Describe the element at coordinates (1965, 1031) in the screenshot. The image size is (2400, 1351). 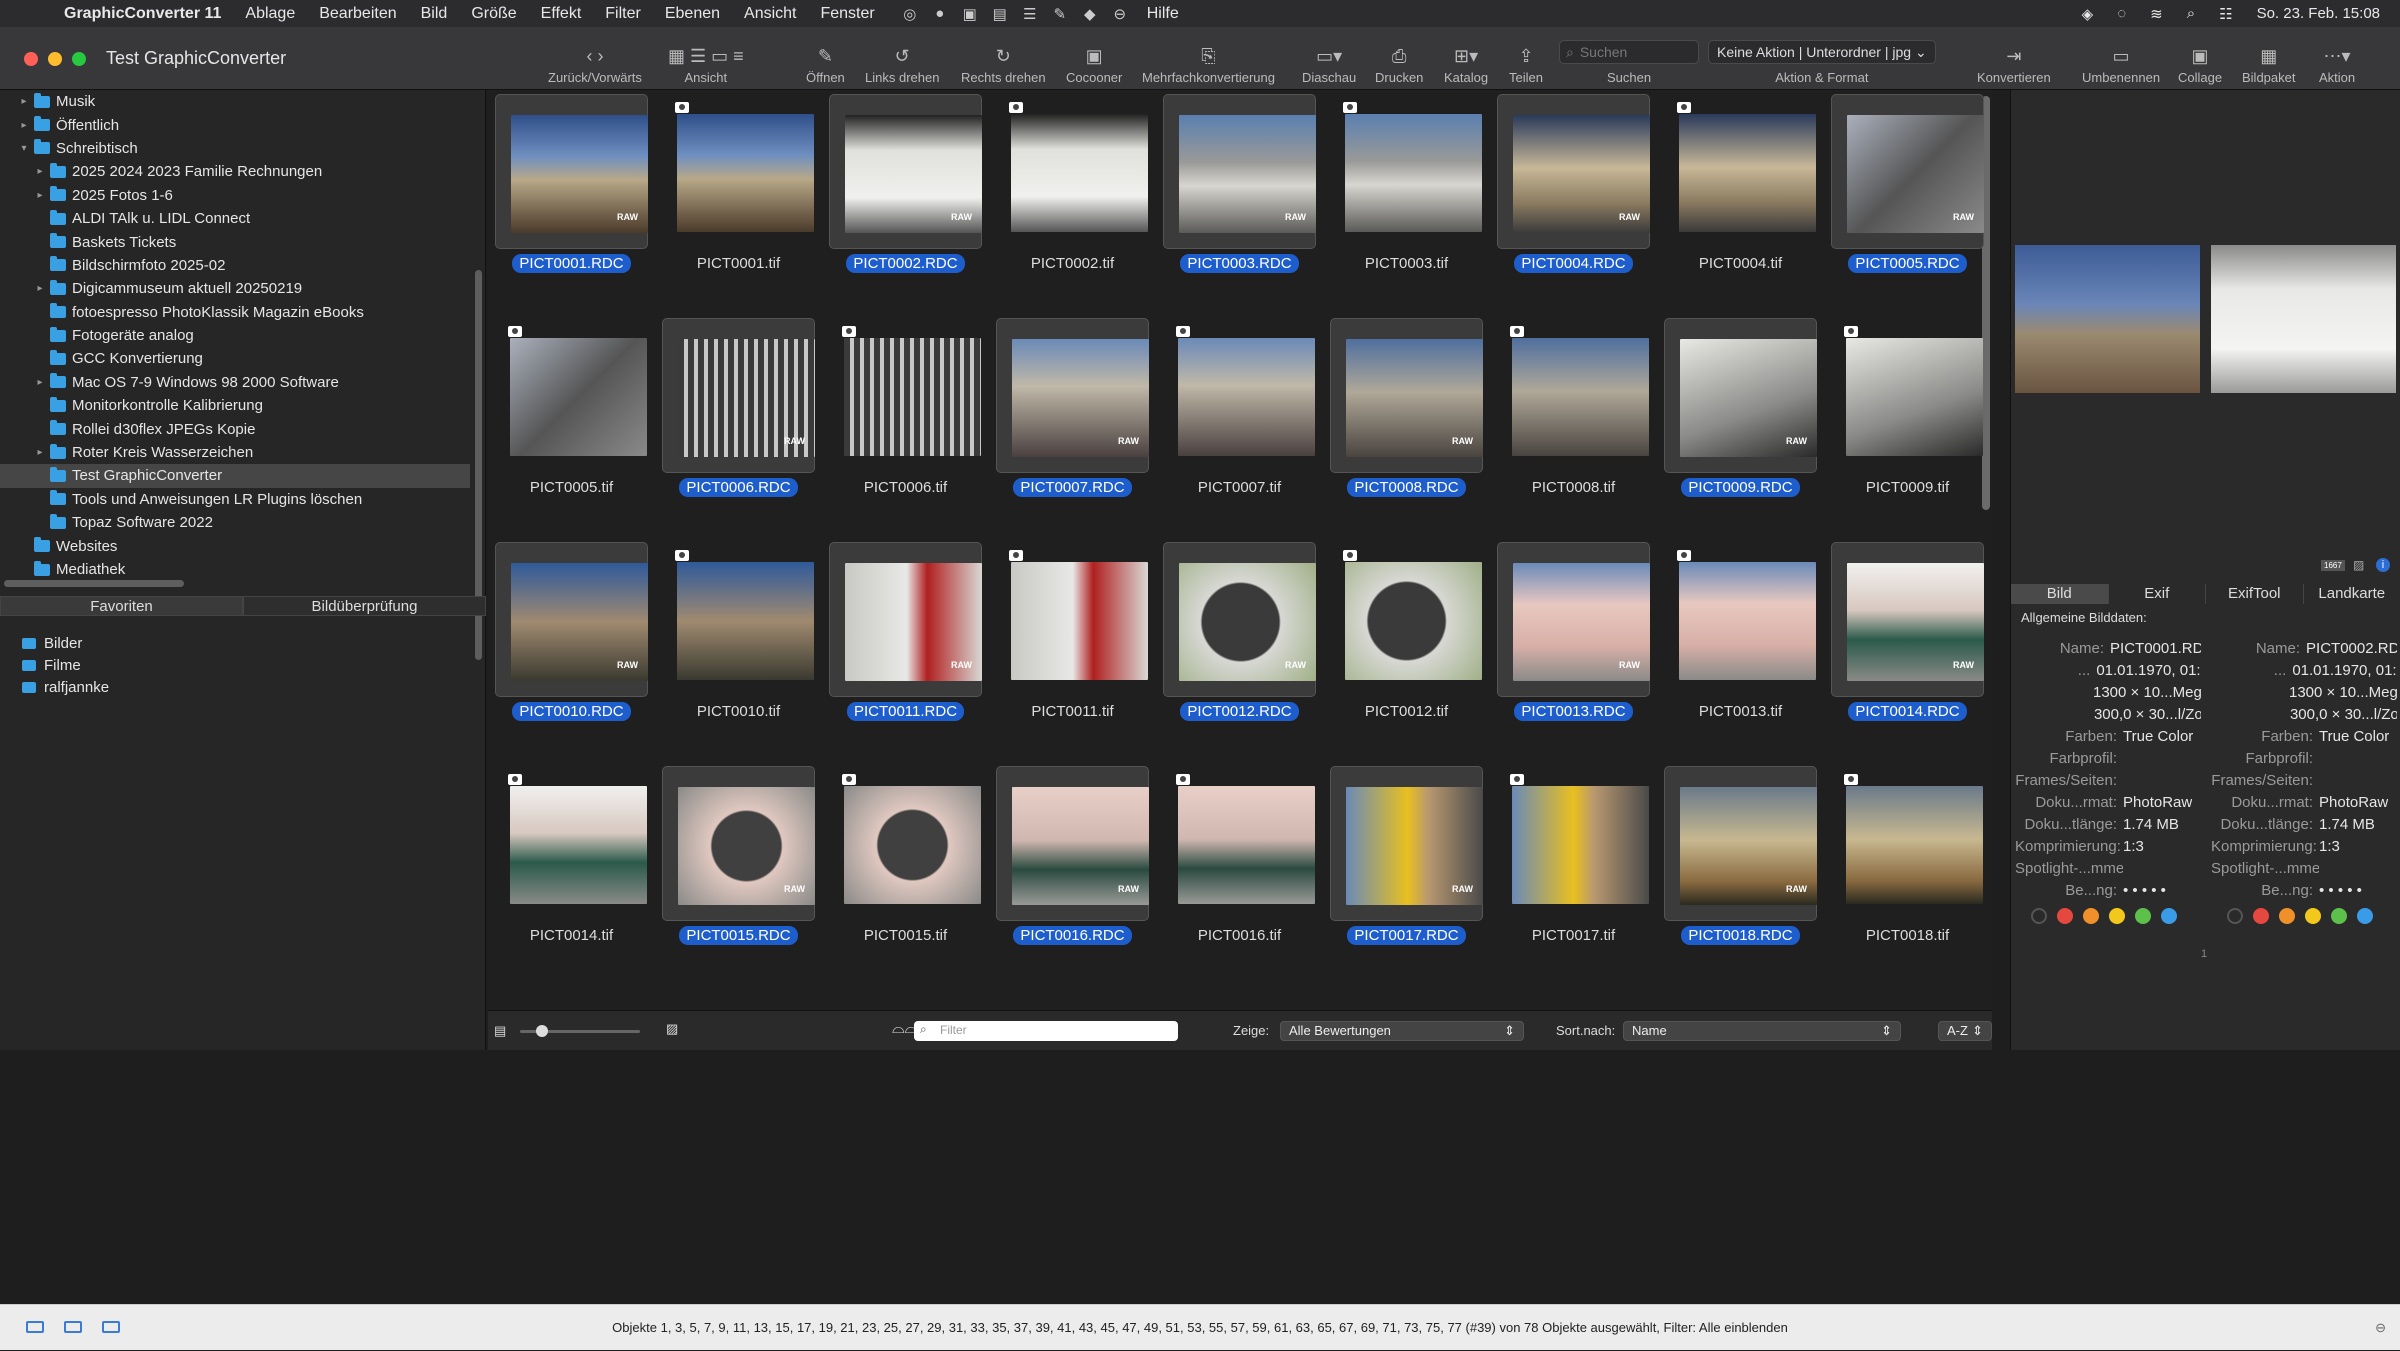
I see `sort-order-select: A-Z⇕` at that location.